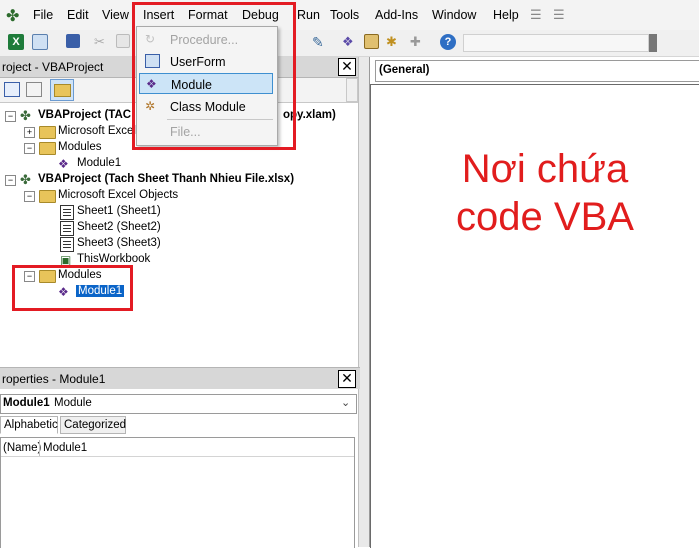  I want to click on copy-icon, so click(123, 41).